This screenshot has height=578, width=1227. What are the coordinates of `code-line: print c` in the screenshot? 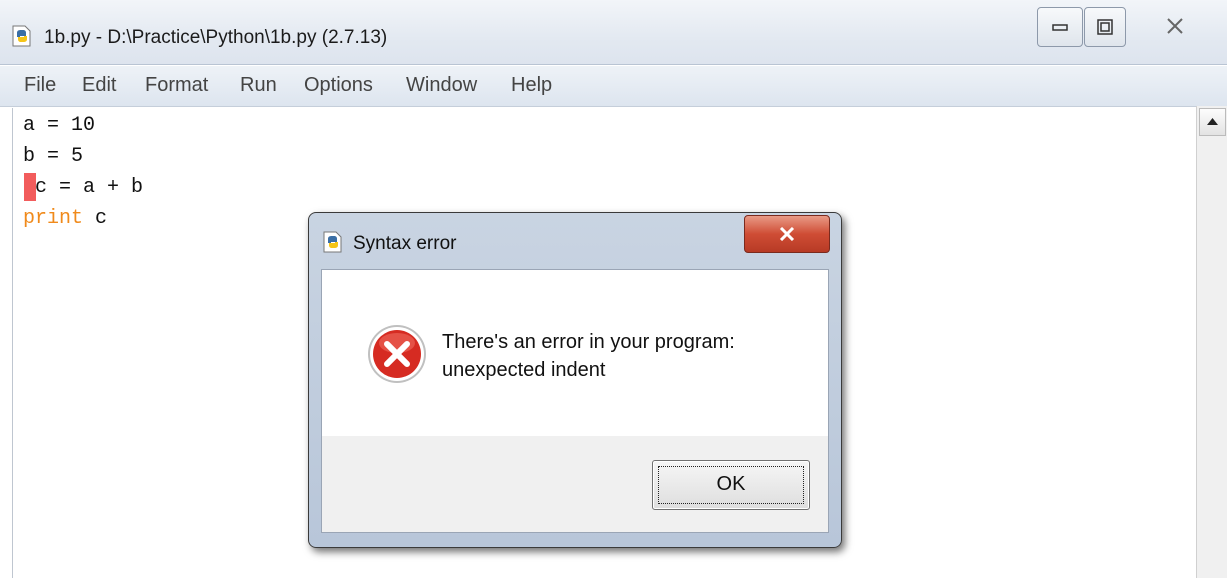 It's located at (65, 218).